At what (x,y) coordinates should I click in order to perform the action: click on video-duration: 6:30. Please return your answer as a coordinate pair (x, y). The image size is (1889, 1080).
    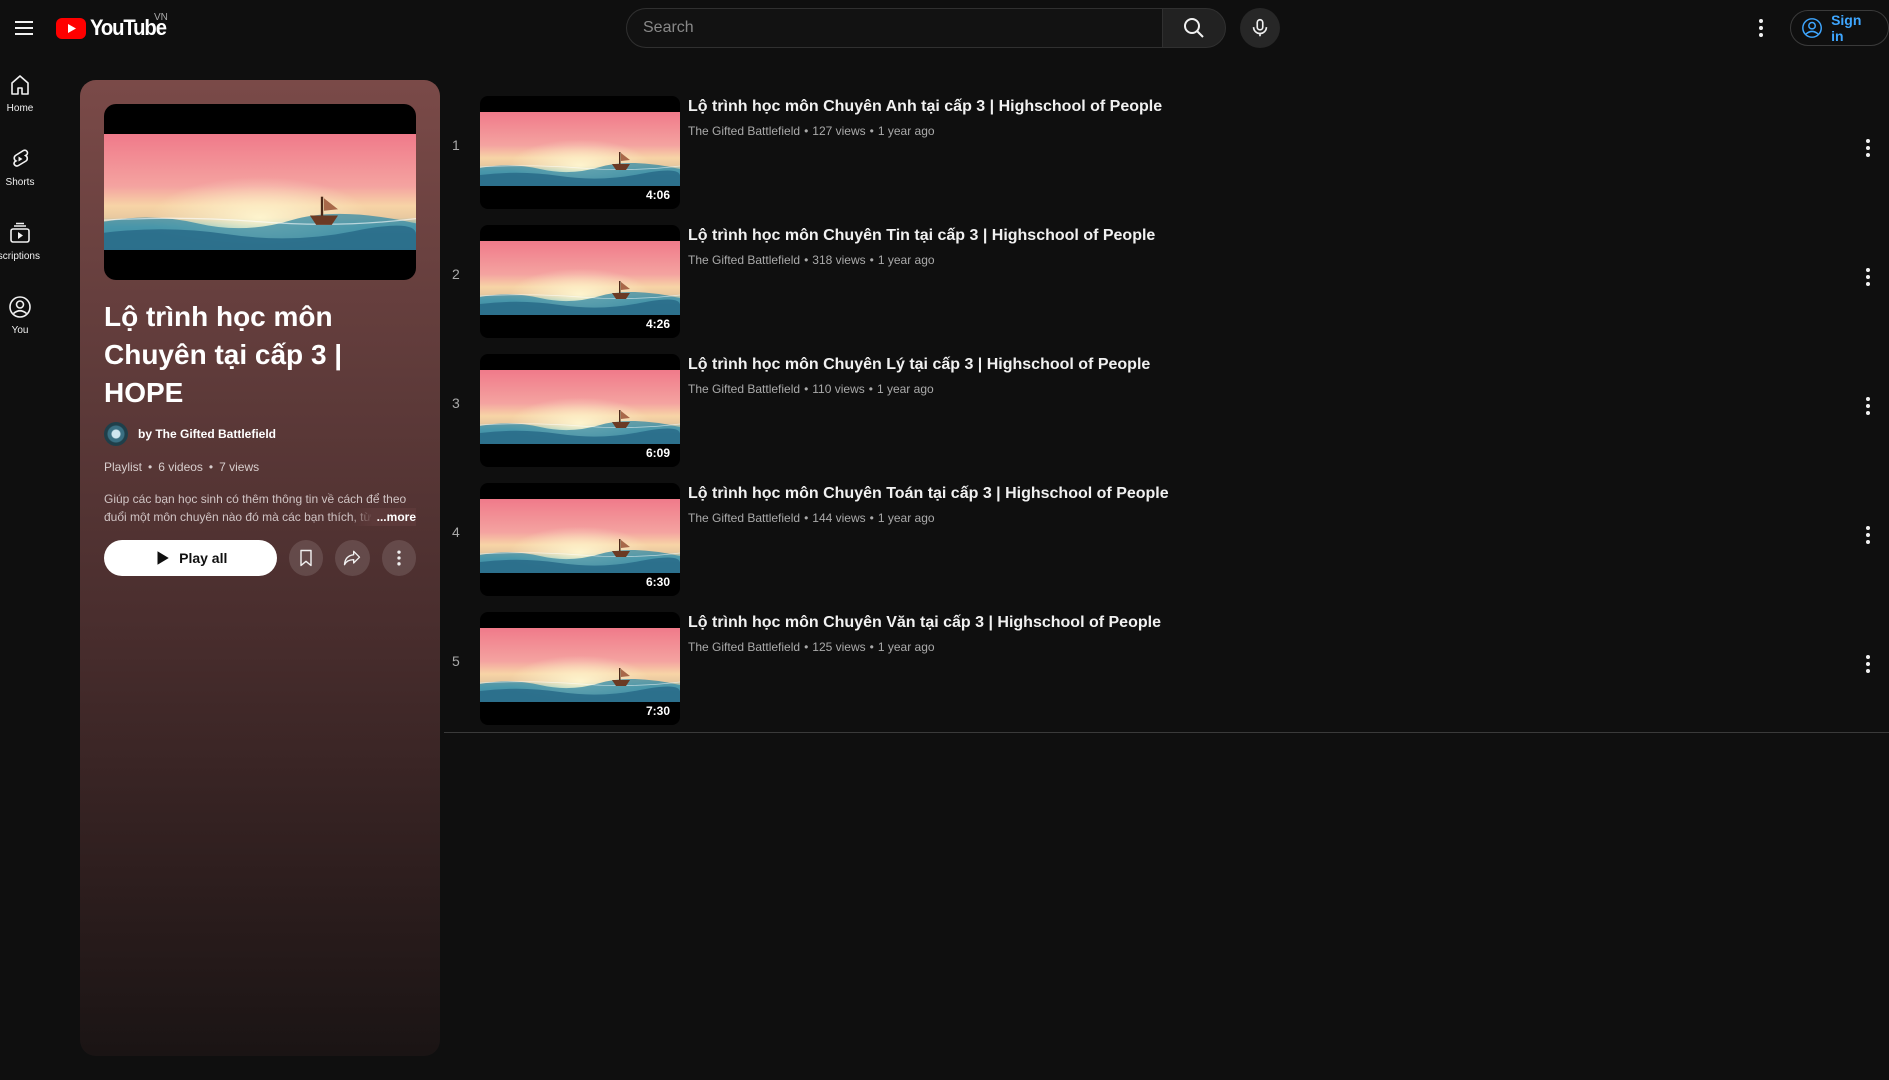
    Looking at the image, I should click on (657, 582).